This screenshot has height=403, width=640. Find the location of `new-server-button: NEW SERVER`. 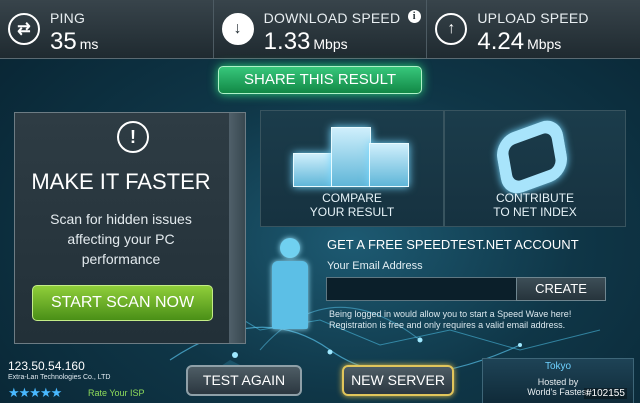

new-server-button: NEW SERVER is located at coordinates (398, 380).